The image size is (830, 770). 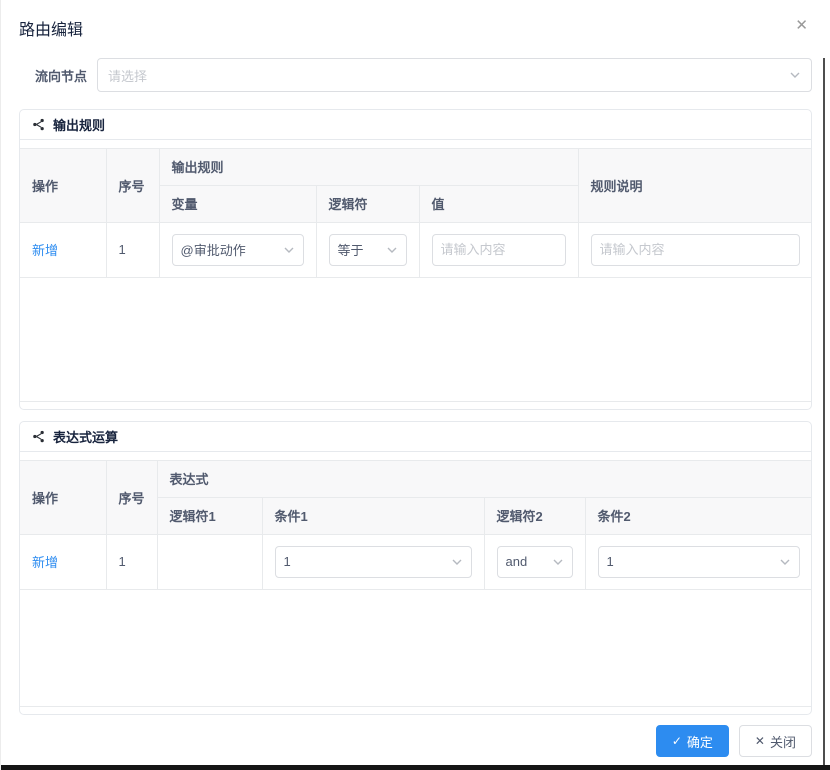 I want to click on variable-select: @审批动作, so click(x=237, y=249).